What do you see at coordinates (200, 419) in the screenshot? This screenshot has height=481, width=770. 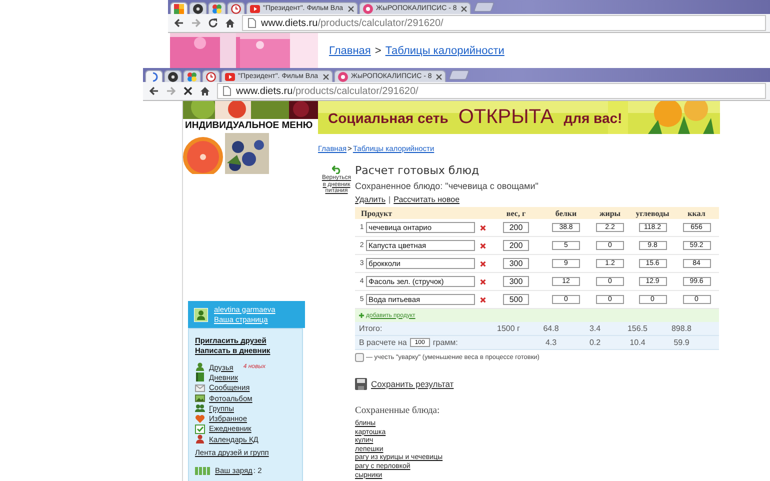 I see `heart-icon` at bounding box center [200, 419].